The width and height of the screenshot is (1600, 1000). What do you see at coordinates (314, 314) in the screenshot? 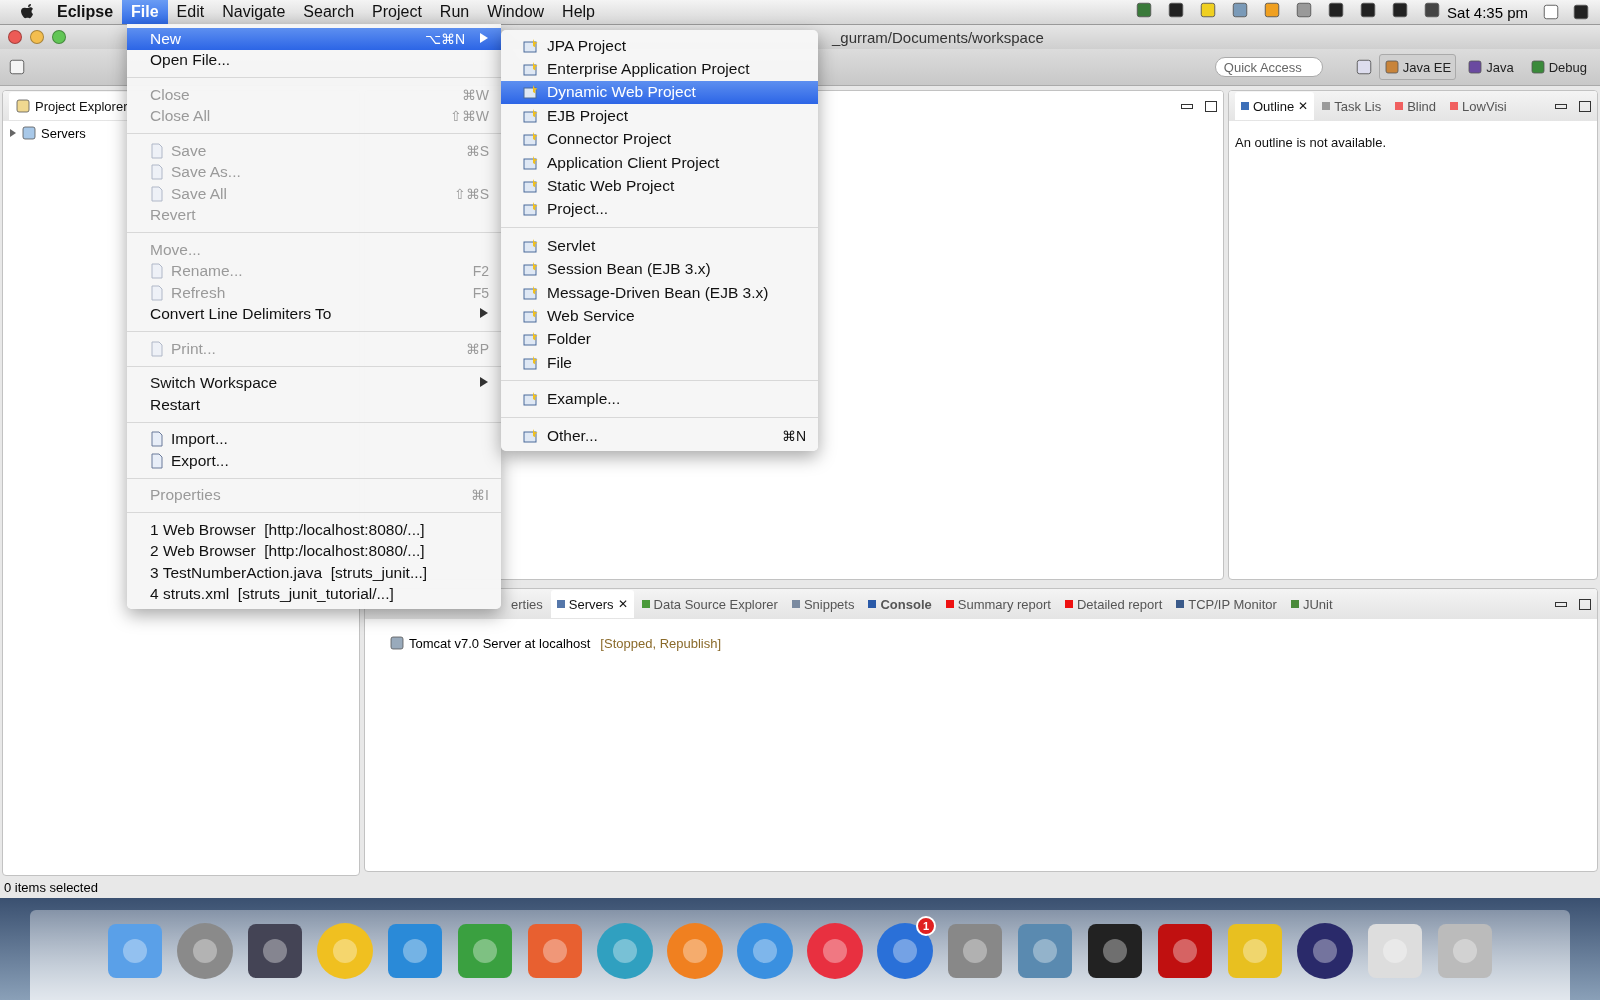
I see `menu-item: Convert Line Delimiters To` at bounding box center [314, 314].